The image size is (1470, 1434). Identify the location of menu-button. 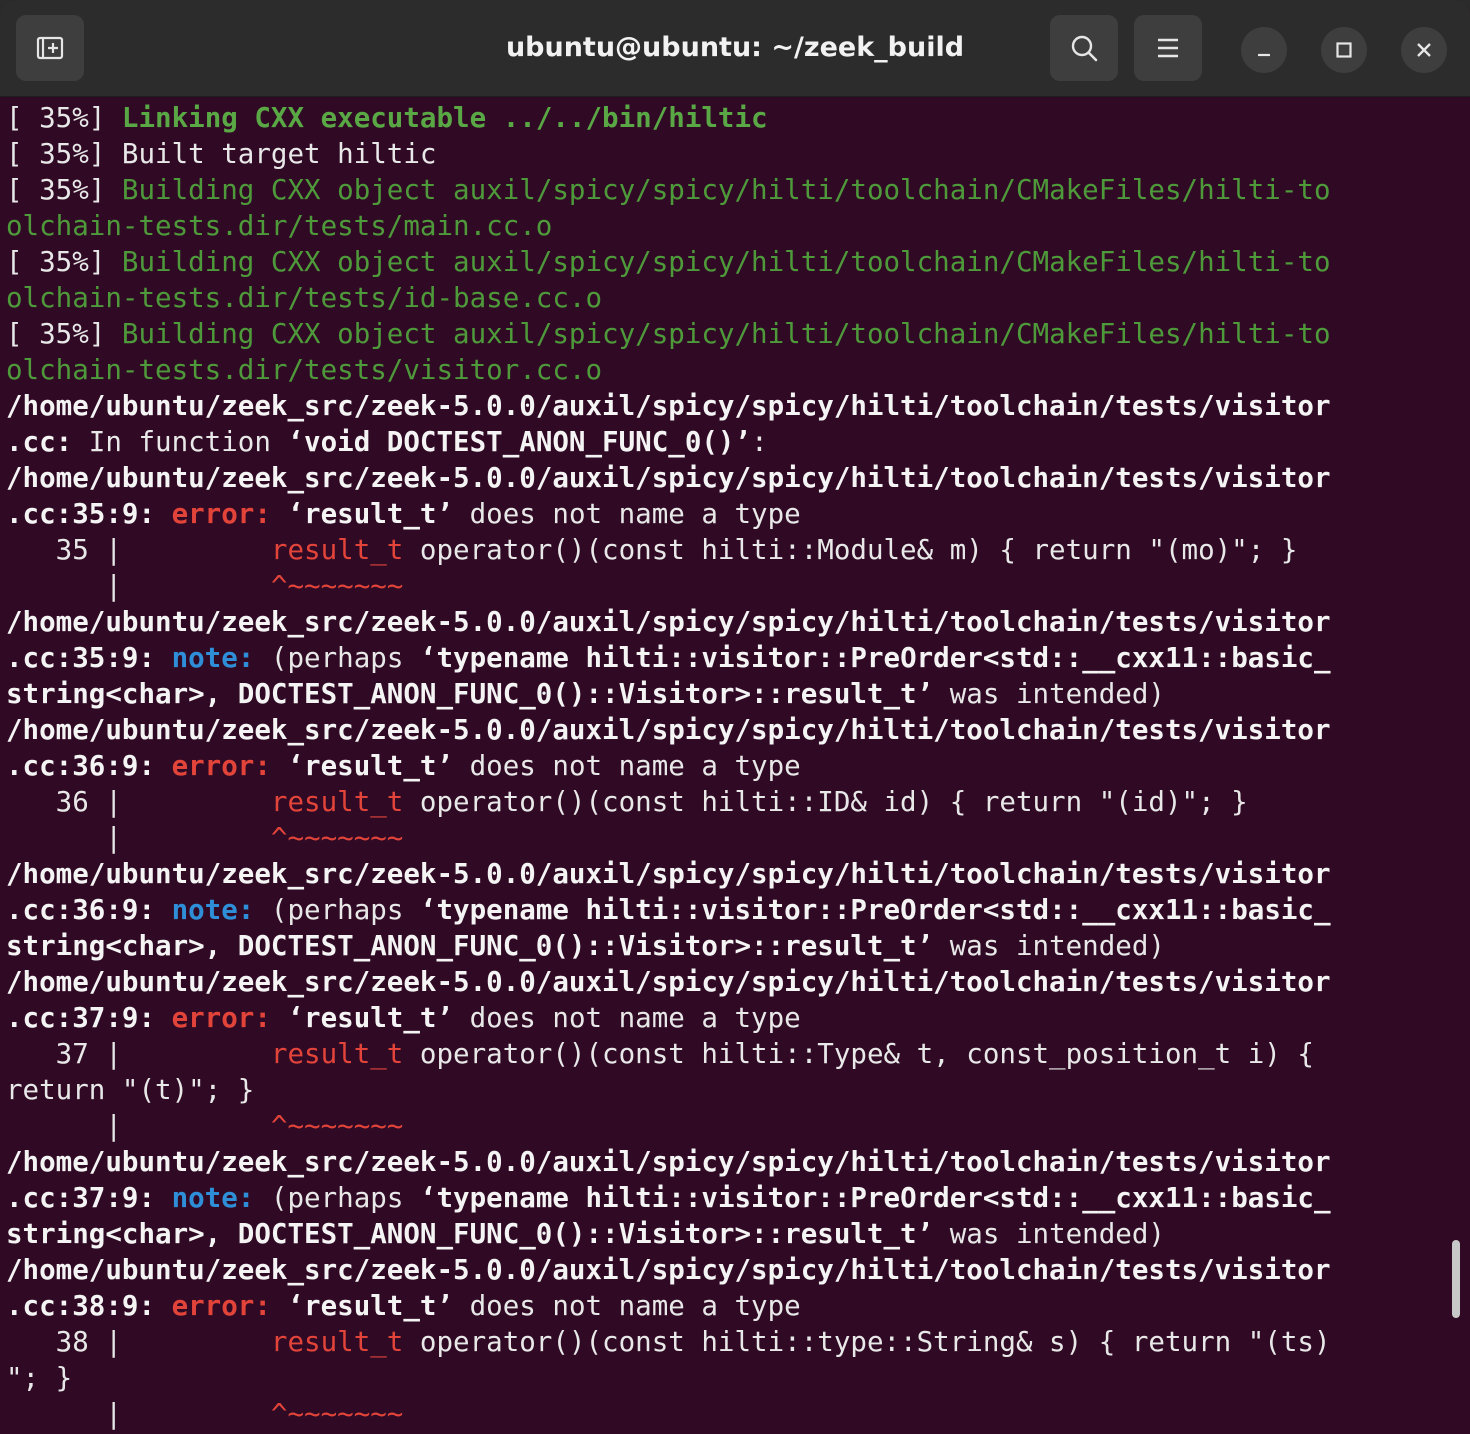
(1168, 48).